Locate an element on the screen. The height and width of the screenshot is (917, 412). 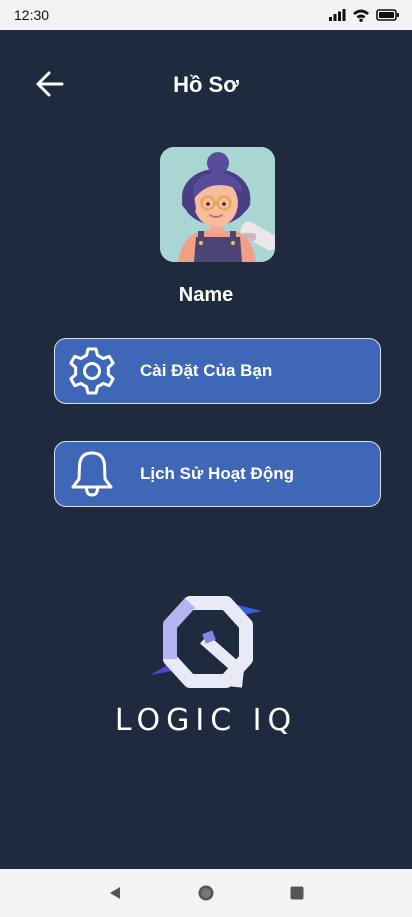
status-icons is located at coordinates (364, 15).